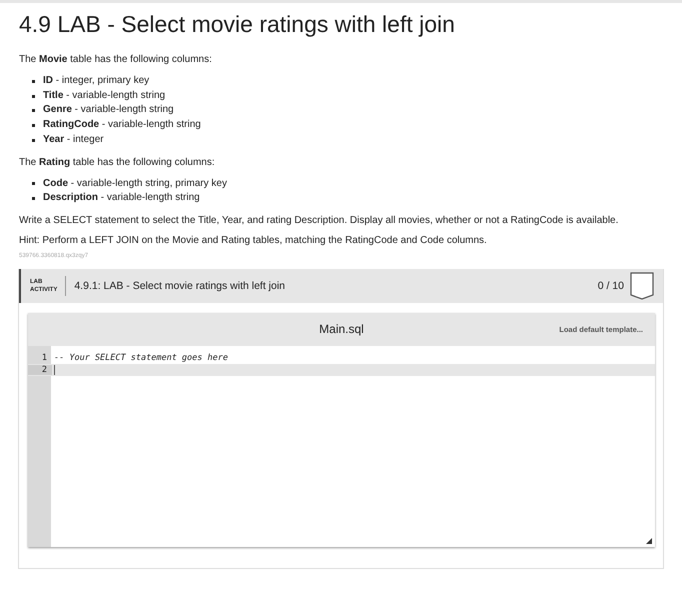 The image size is (682, 589). Describe the element at coordinates (121, 198) in the screenshot. I see `column-description: Description - variable-length string` at that location.